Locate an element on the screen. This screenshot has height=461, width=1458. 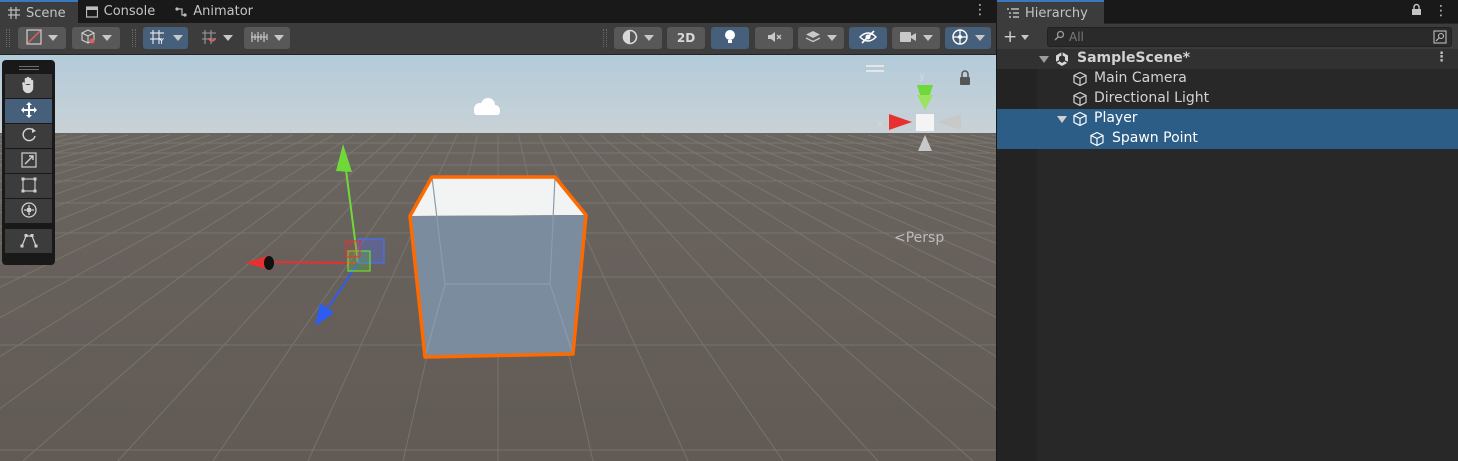
tab-hierarchy: Hierarchy is located at coordinates (1050, 12).